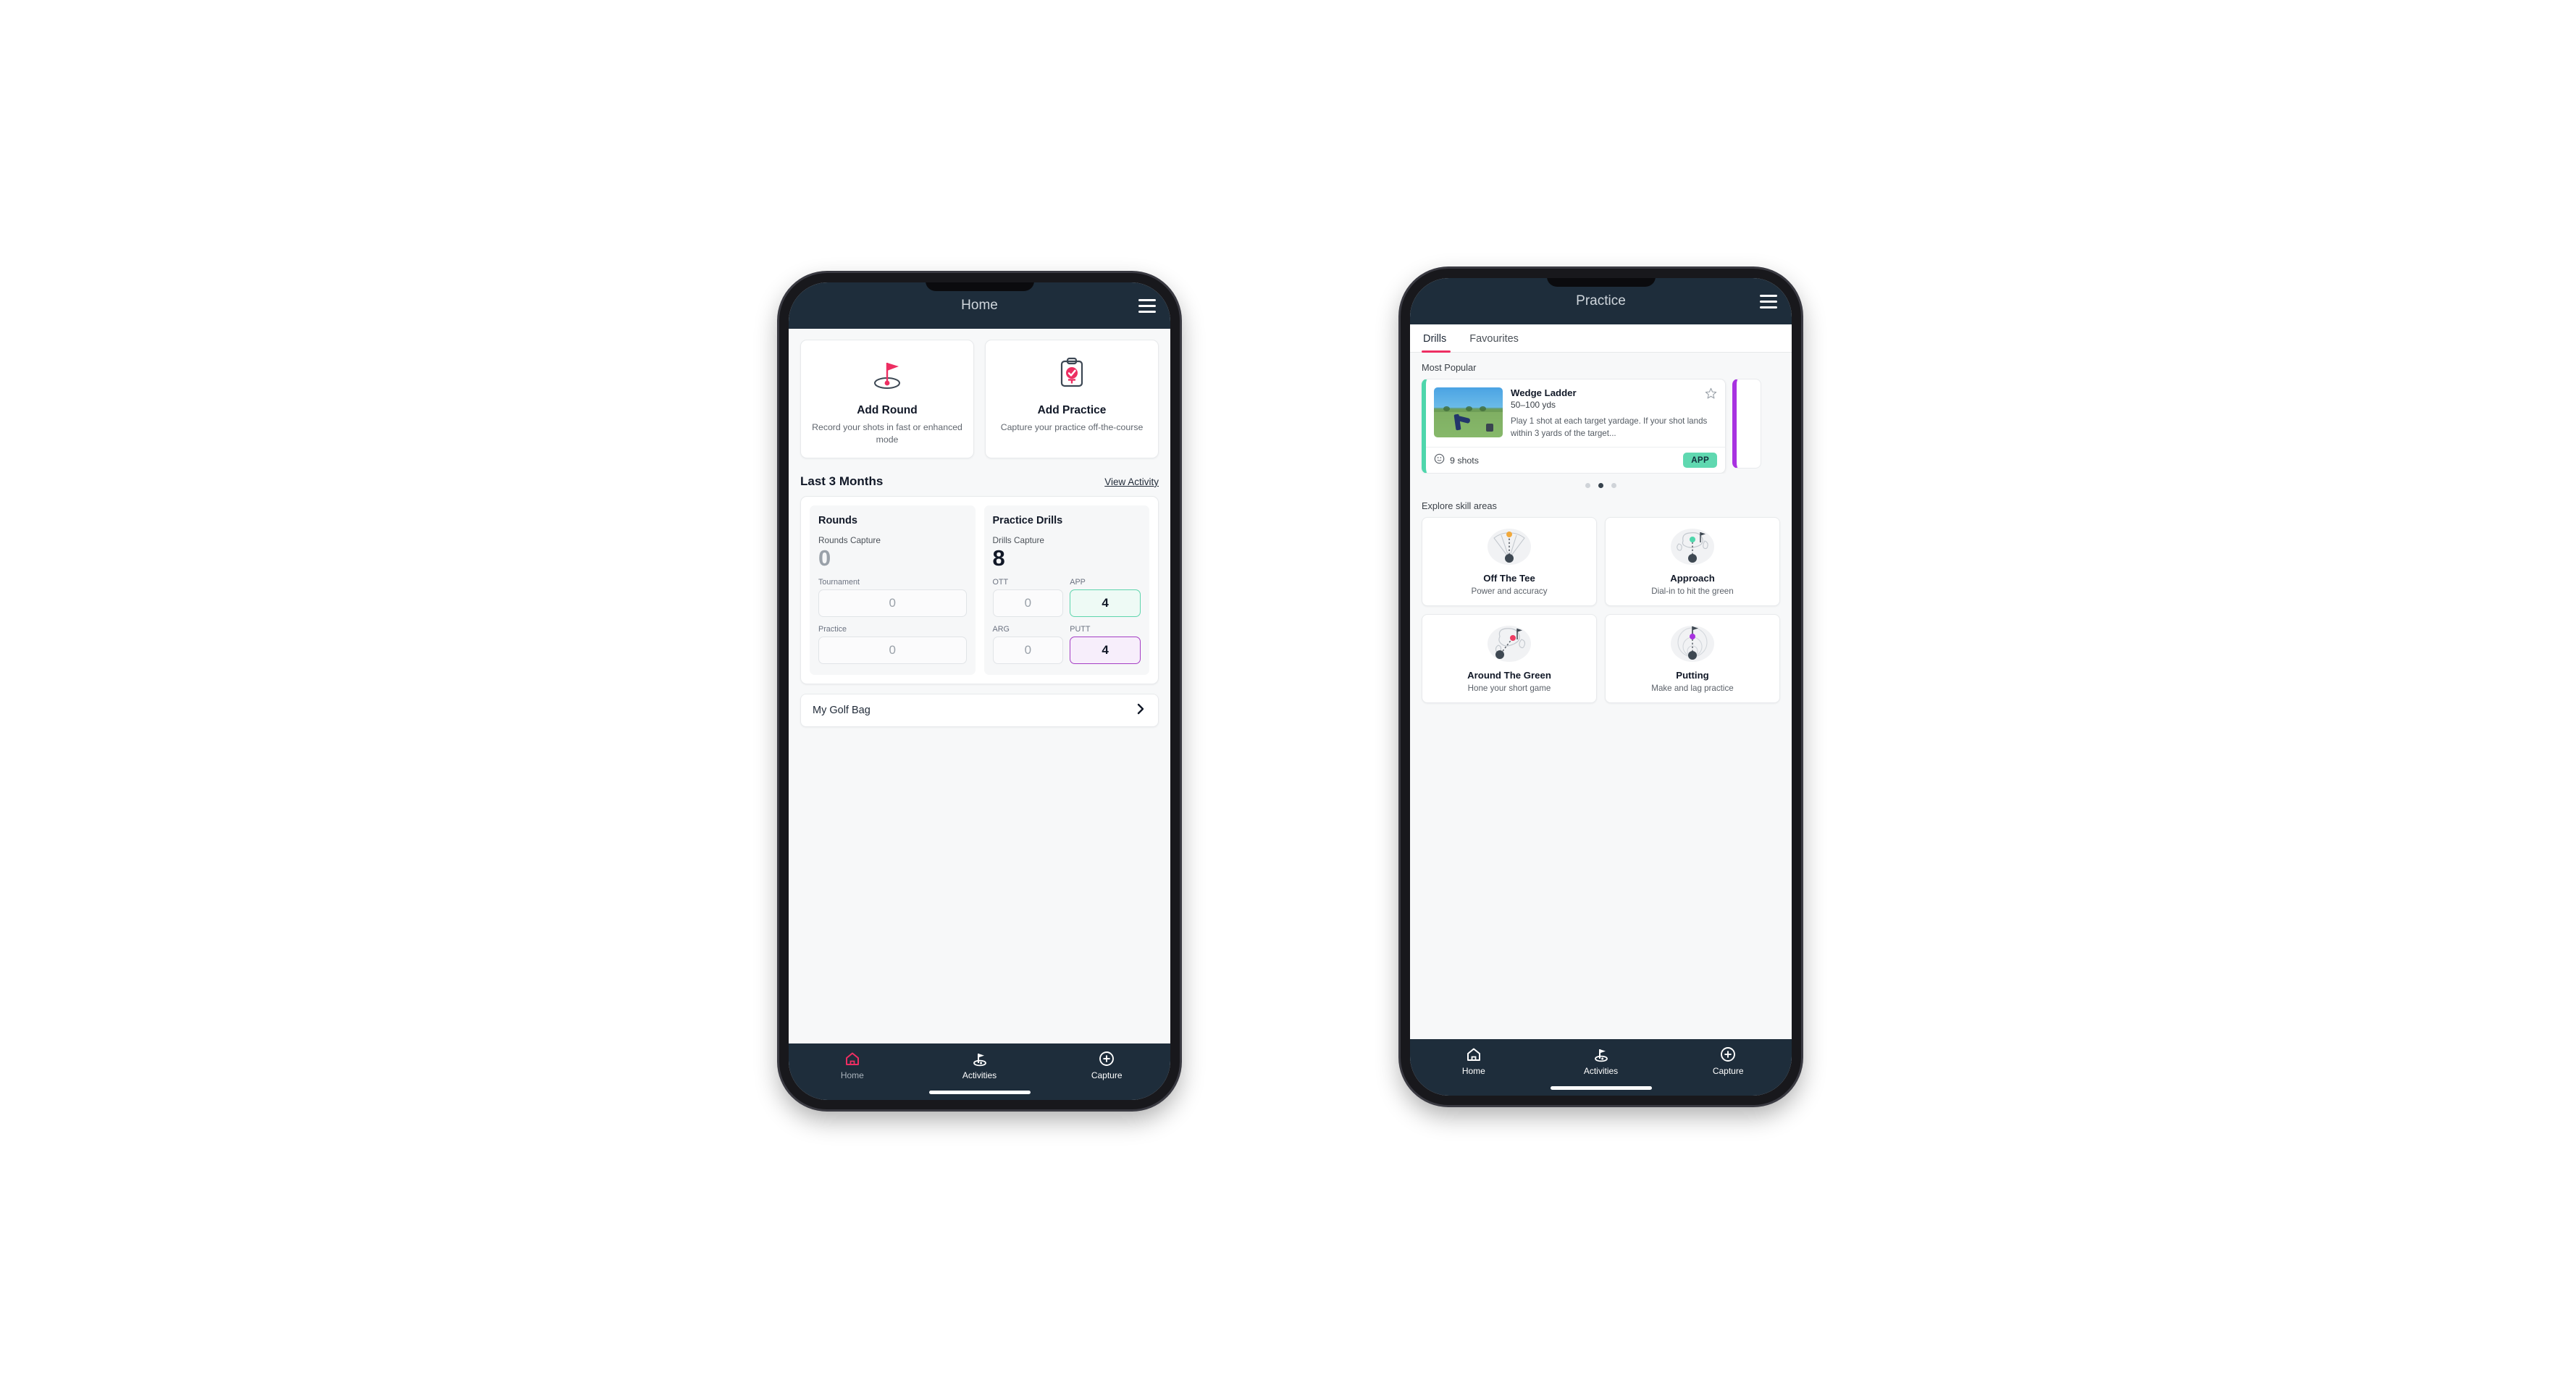 The height and width of the screenshot is (1386, 2576). What do you see at coordinates (1544, 392) in the screenshot?
I see `drill-title: Wedge Ladder` at bounding box center [1544, 392].